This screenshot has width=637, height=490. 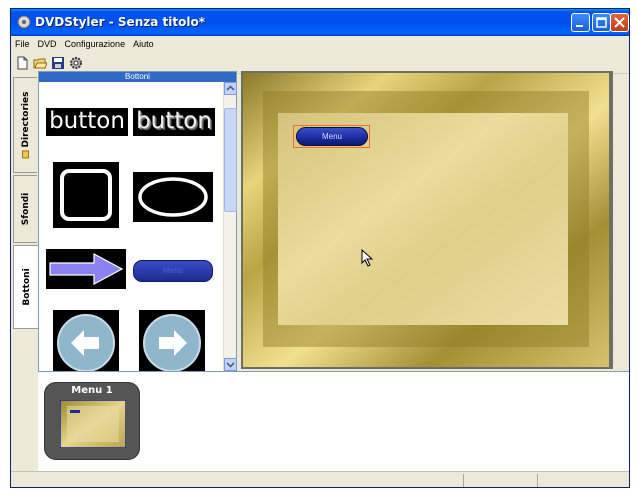 I want to click on status-bar, so click(x=320, y=479).